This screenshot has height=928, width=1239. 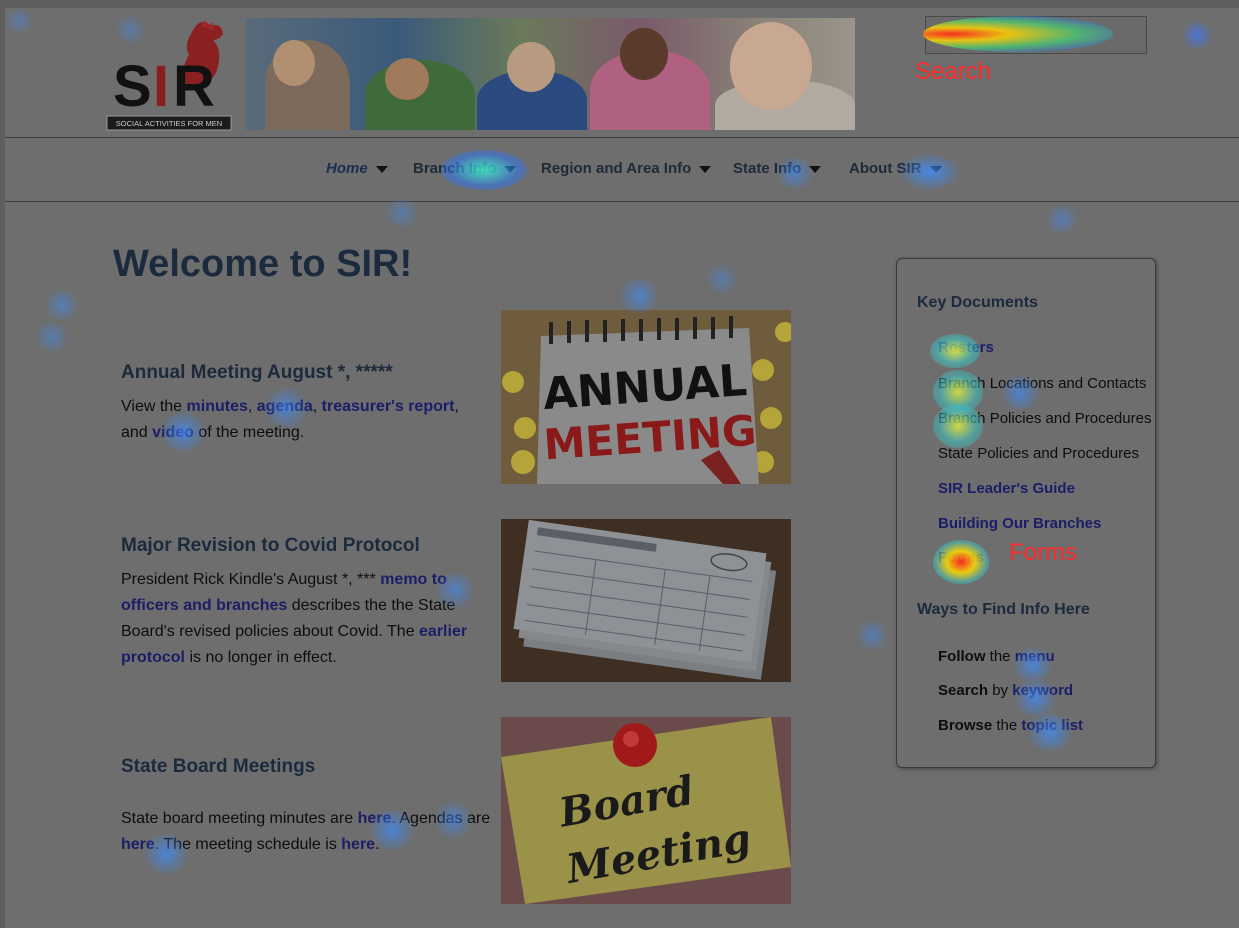 What do you see at coordinates (358, 844) in the screenshot?
I see `schedule-here-link: here` at bounding box center [358, 844].